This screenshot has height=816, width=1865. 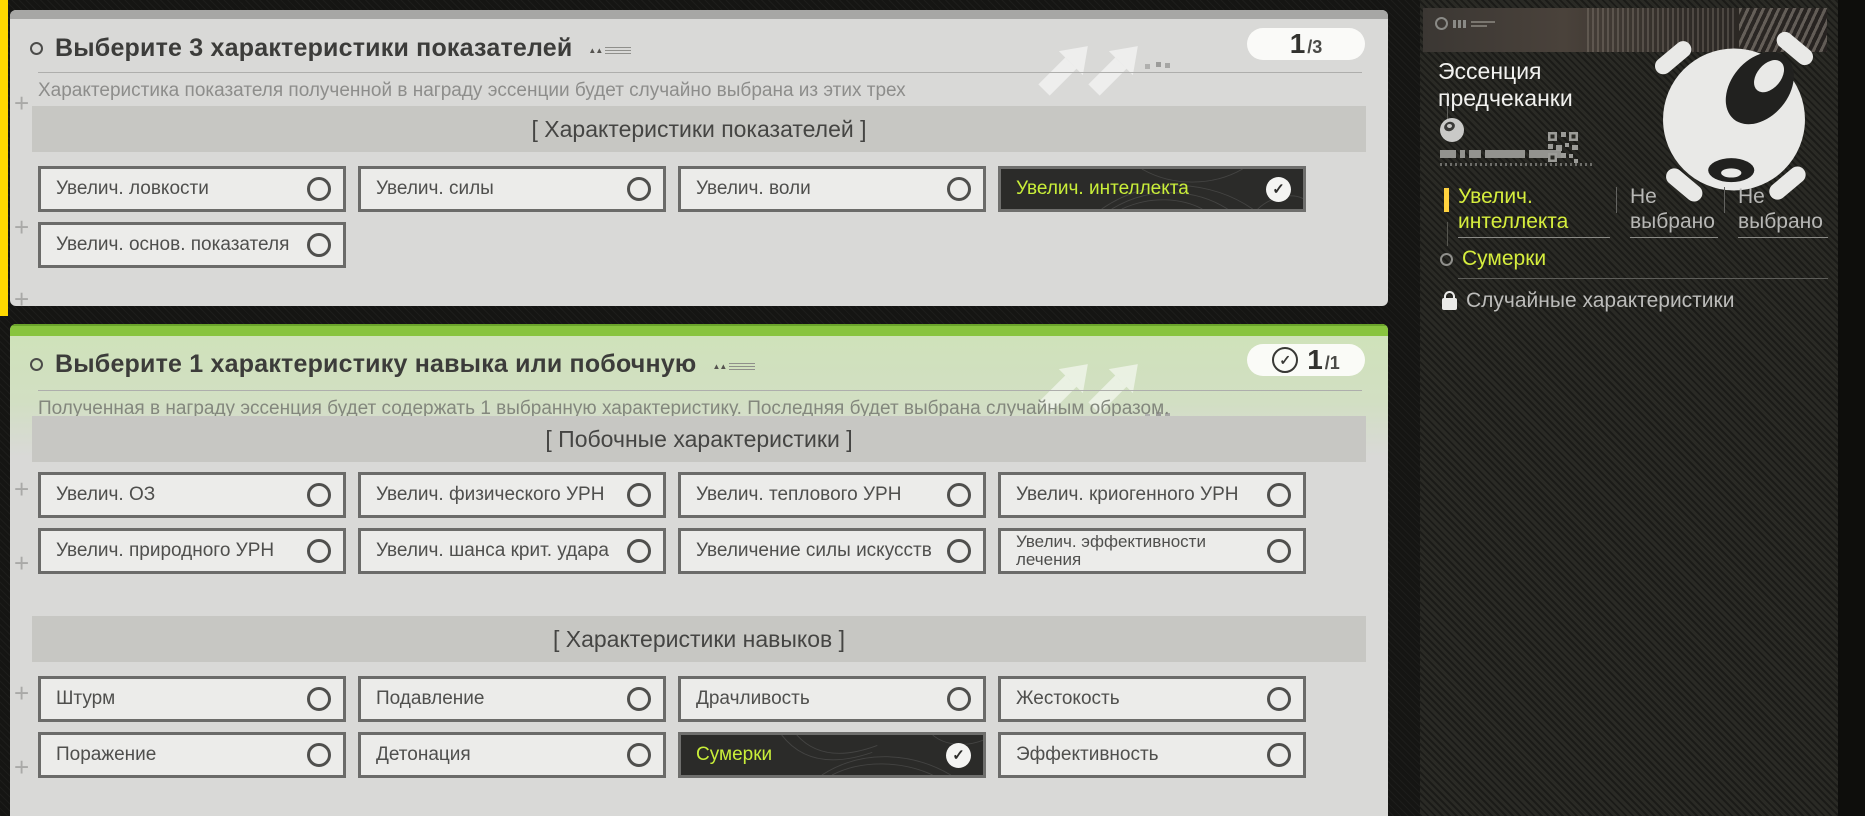 I want to click on left-accent-bar, so click(x=4, y=158).